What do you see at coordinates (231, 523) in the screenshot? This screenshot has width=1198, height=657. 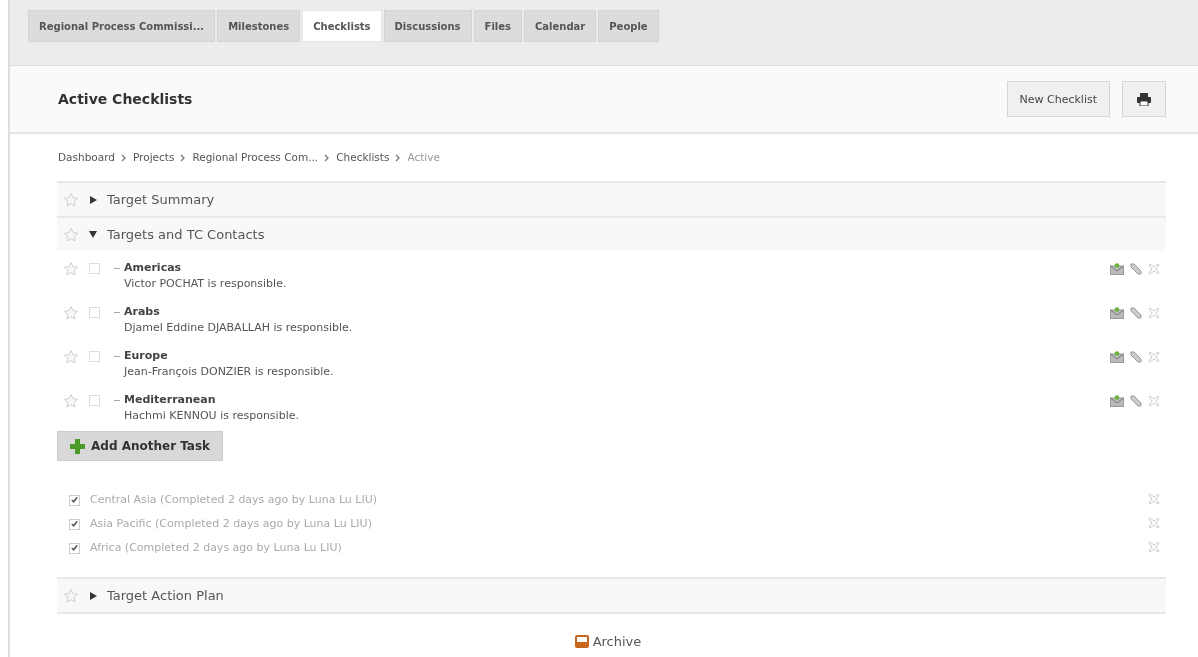 I see `completed-task-text: Asia Pacific (Completed 2 days ago by Luna Lu LIU)` at bounding box center [231, 523].